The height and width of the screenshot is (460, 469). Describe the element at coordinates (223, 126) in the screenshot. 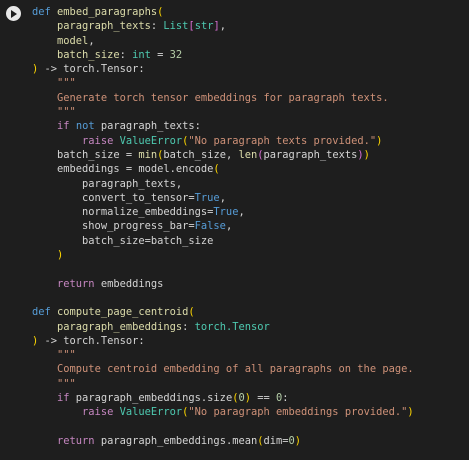

I see `code-line: if not paragraph_texts:` at that location.